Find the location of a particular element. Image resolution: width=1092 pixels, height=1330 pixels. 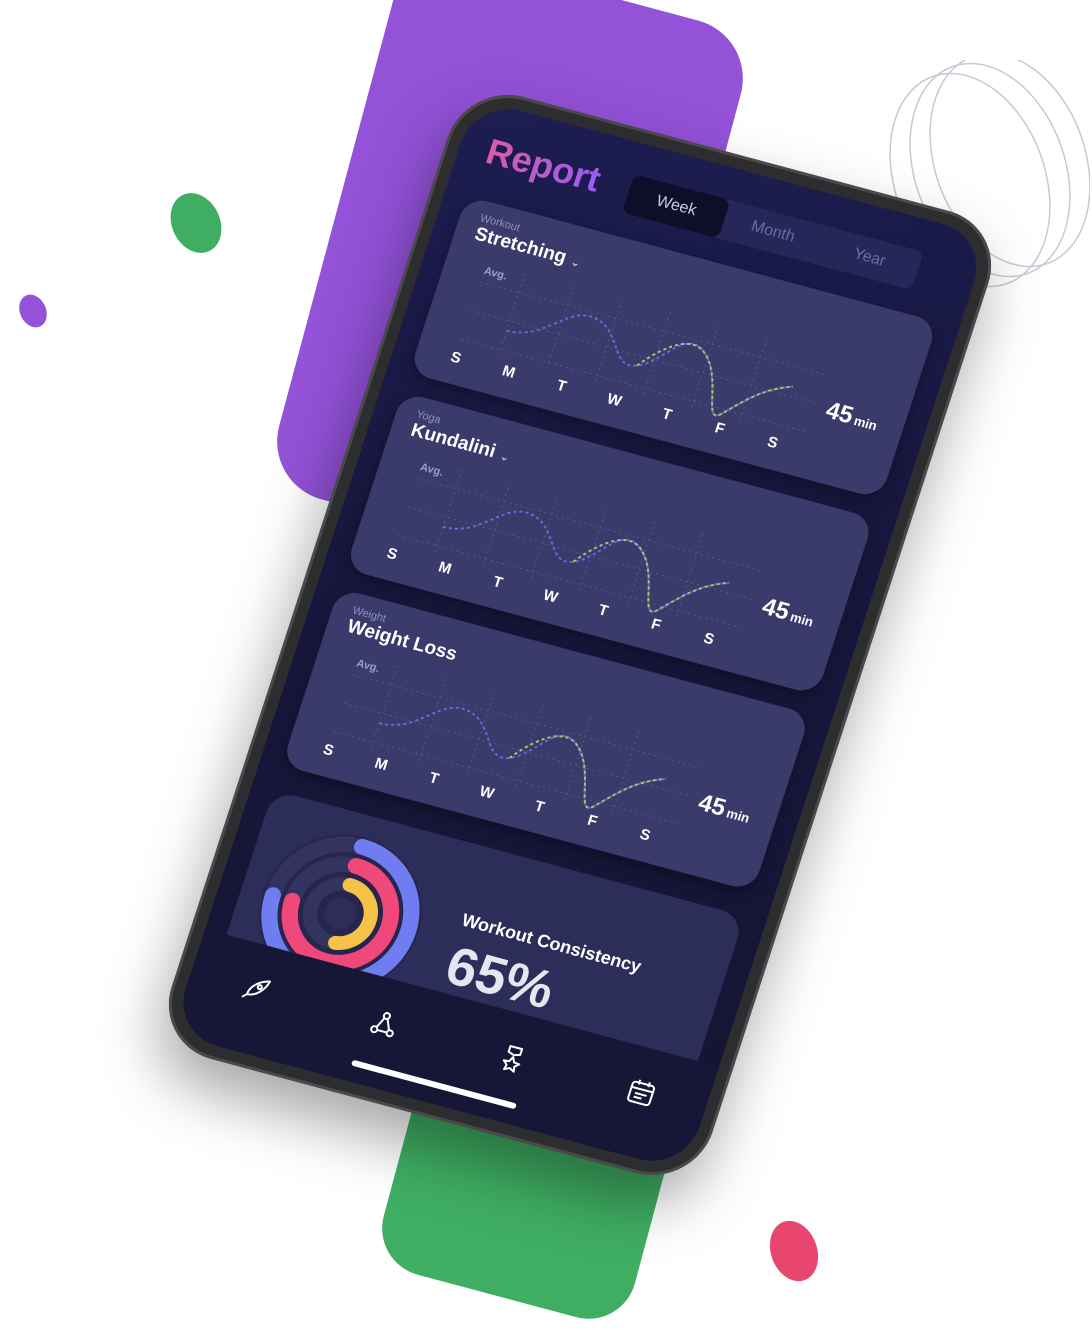

nav-share is located at coordinates (383, 1023).